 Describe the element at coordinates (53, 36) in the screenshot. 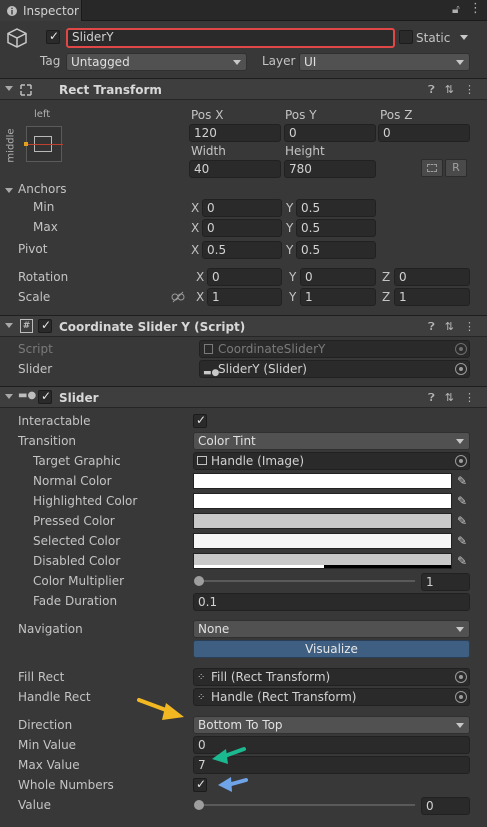

I see `active-checkbox` at that location.